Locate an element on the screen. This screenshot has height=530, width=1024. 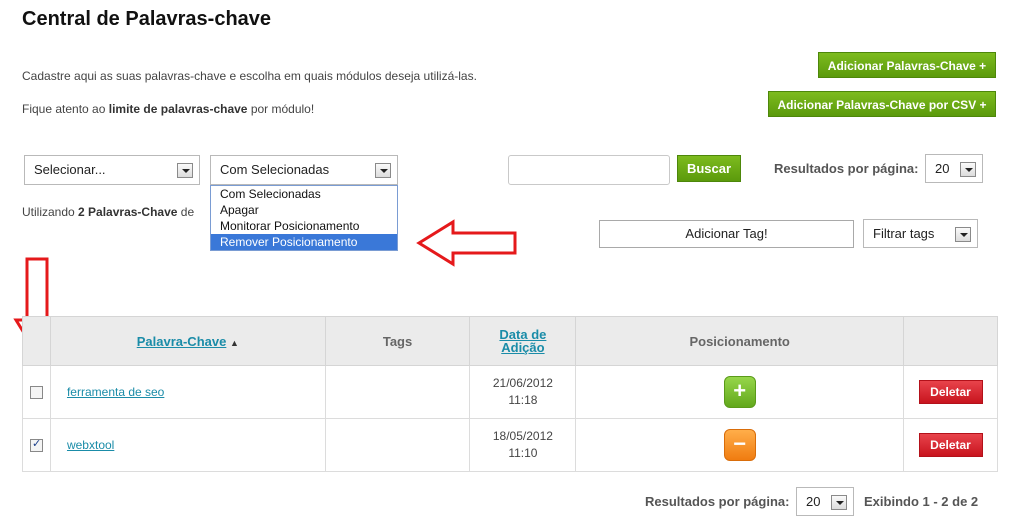
table-row: webxtool 18/05/2012 11:10 − Deletar is located at coordinates (510, 445).